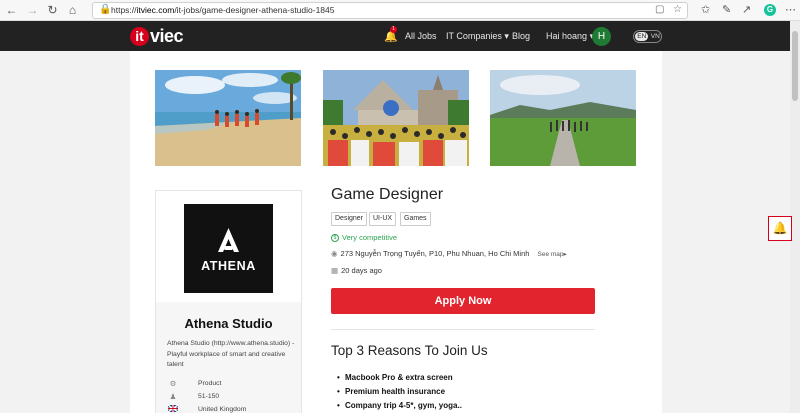 The image size is (800, 413). I want to click on uk-flag-icon, so click(173, 408).